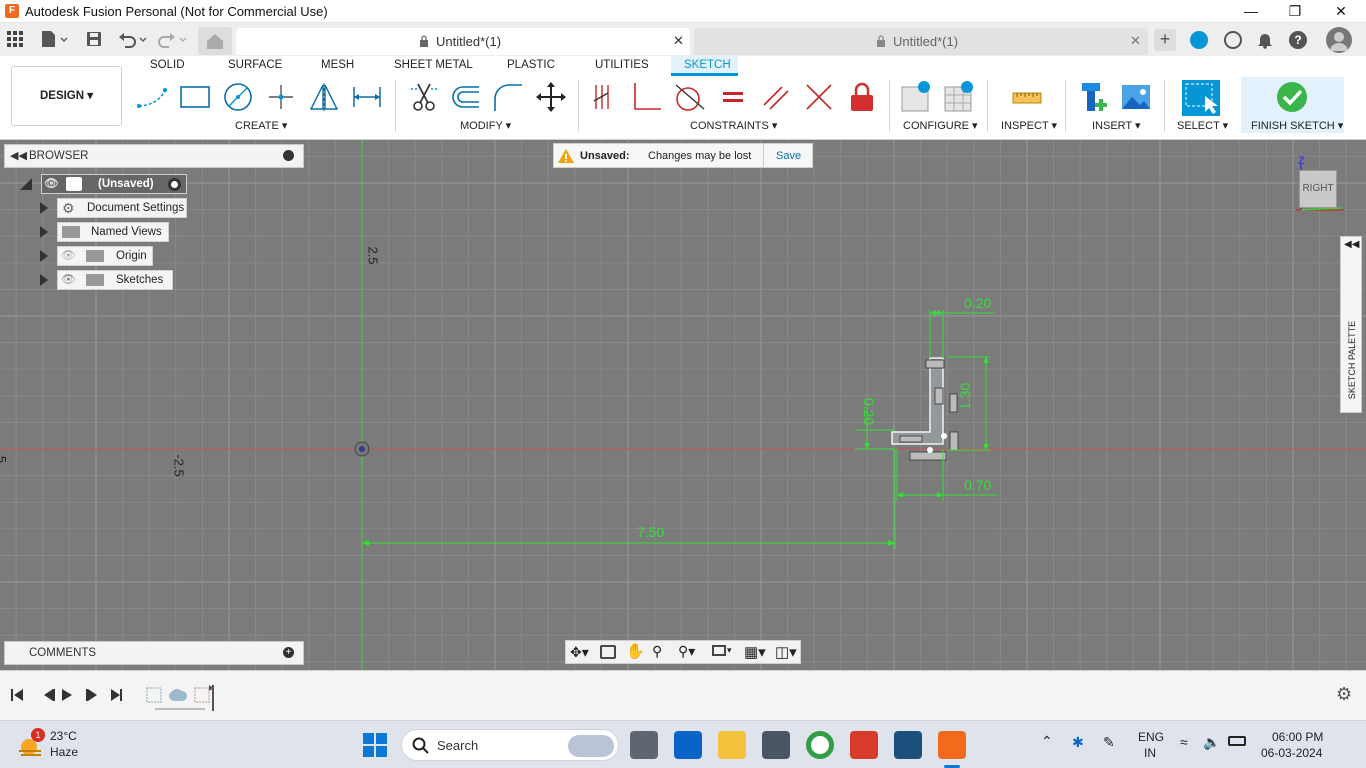 This screenshot has width=1366, height=768. I want to click on step-forward-button, so click(91, 695).